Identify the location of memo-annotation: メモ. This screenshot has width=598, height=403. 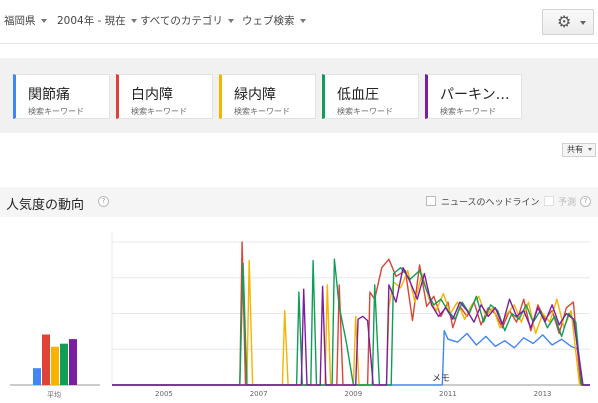
(441, 379).